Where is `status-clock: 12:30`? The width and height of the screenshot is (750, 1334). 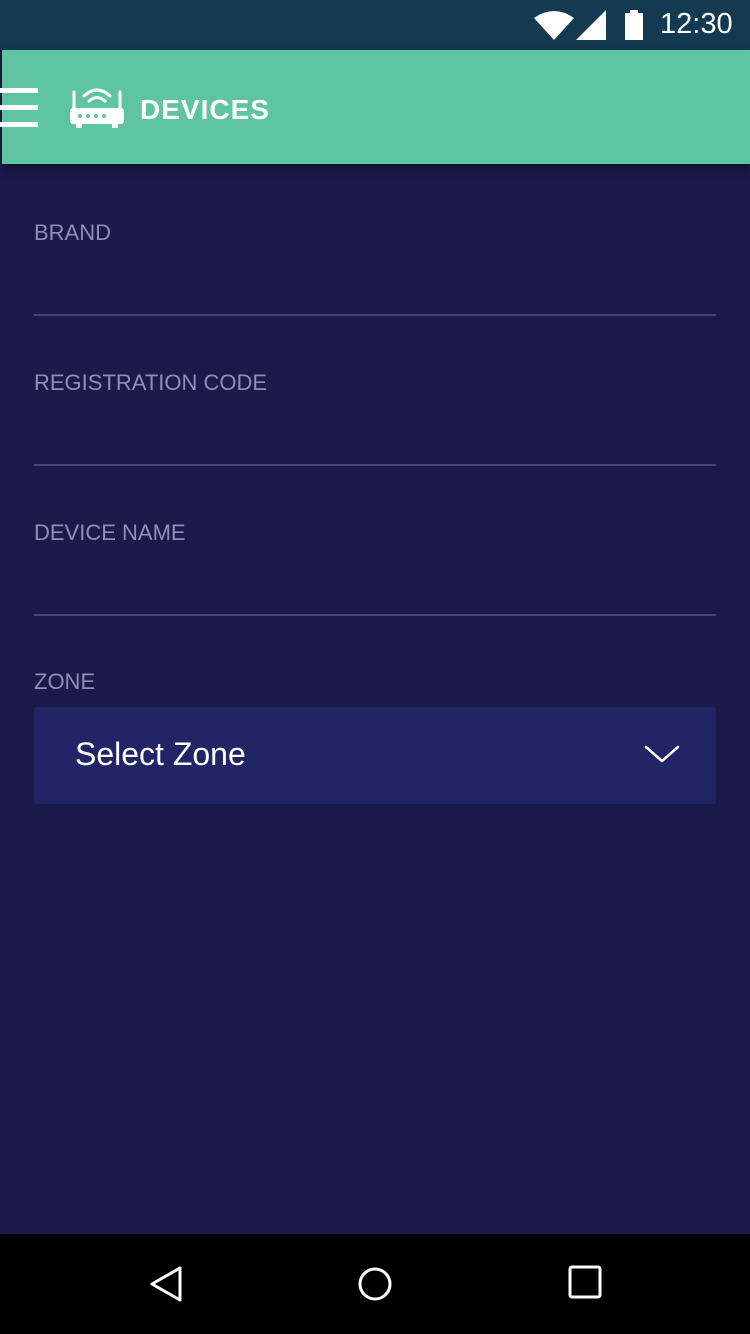
status-clock: 12:30 is located at coordinates (696, 24).